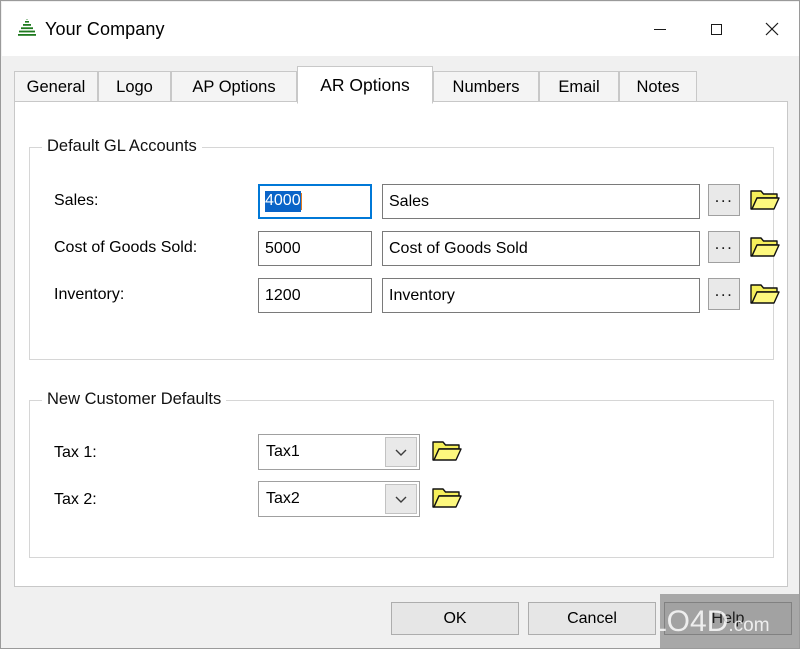 The width and height of the screenshot is (800, 649). What do you see at coordinates (89, 294) in the screenshot?
I see `inventory-label: Inventory:` at bounding box center [89, 294].